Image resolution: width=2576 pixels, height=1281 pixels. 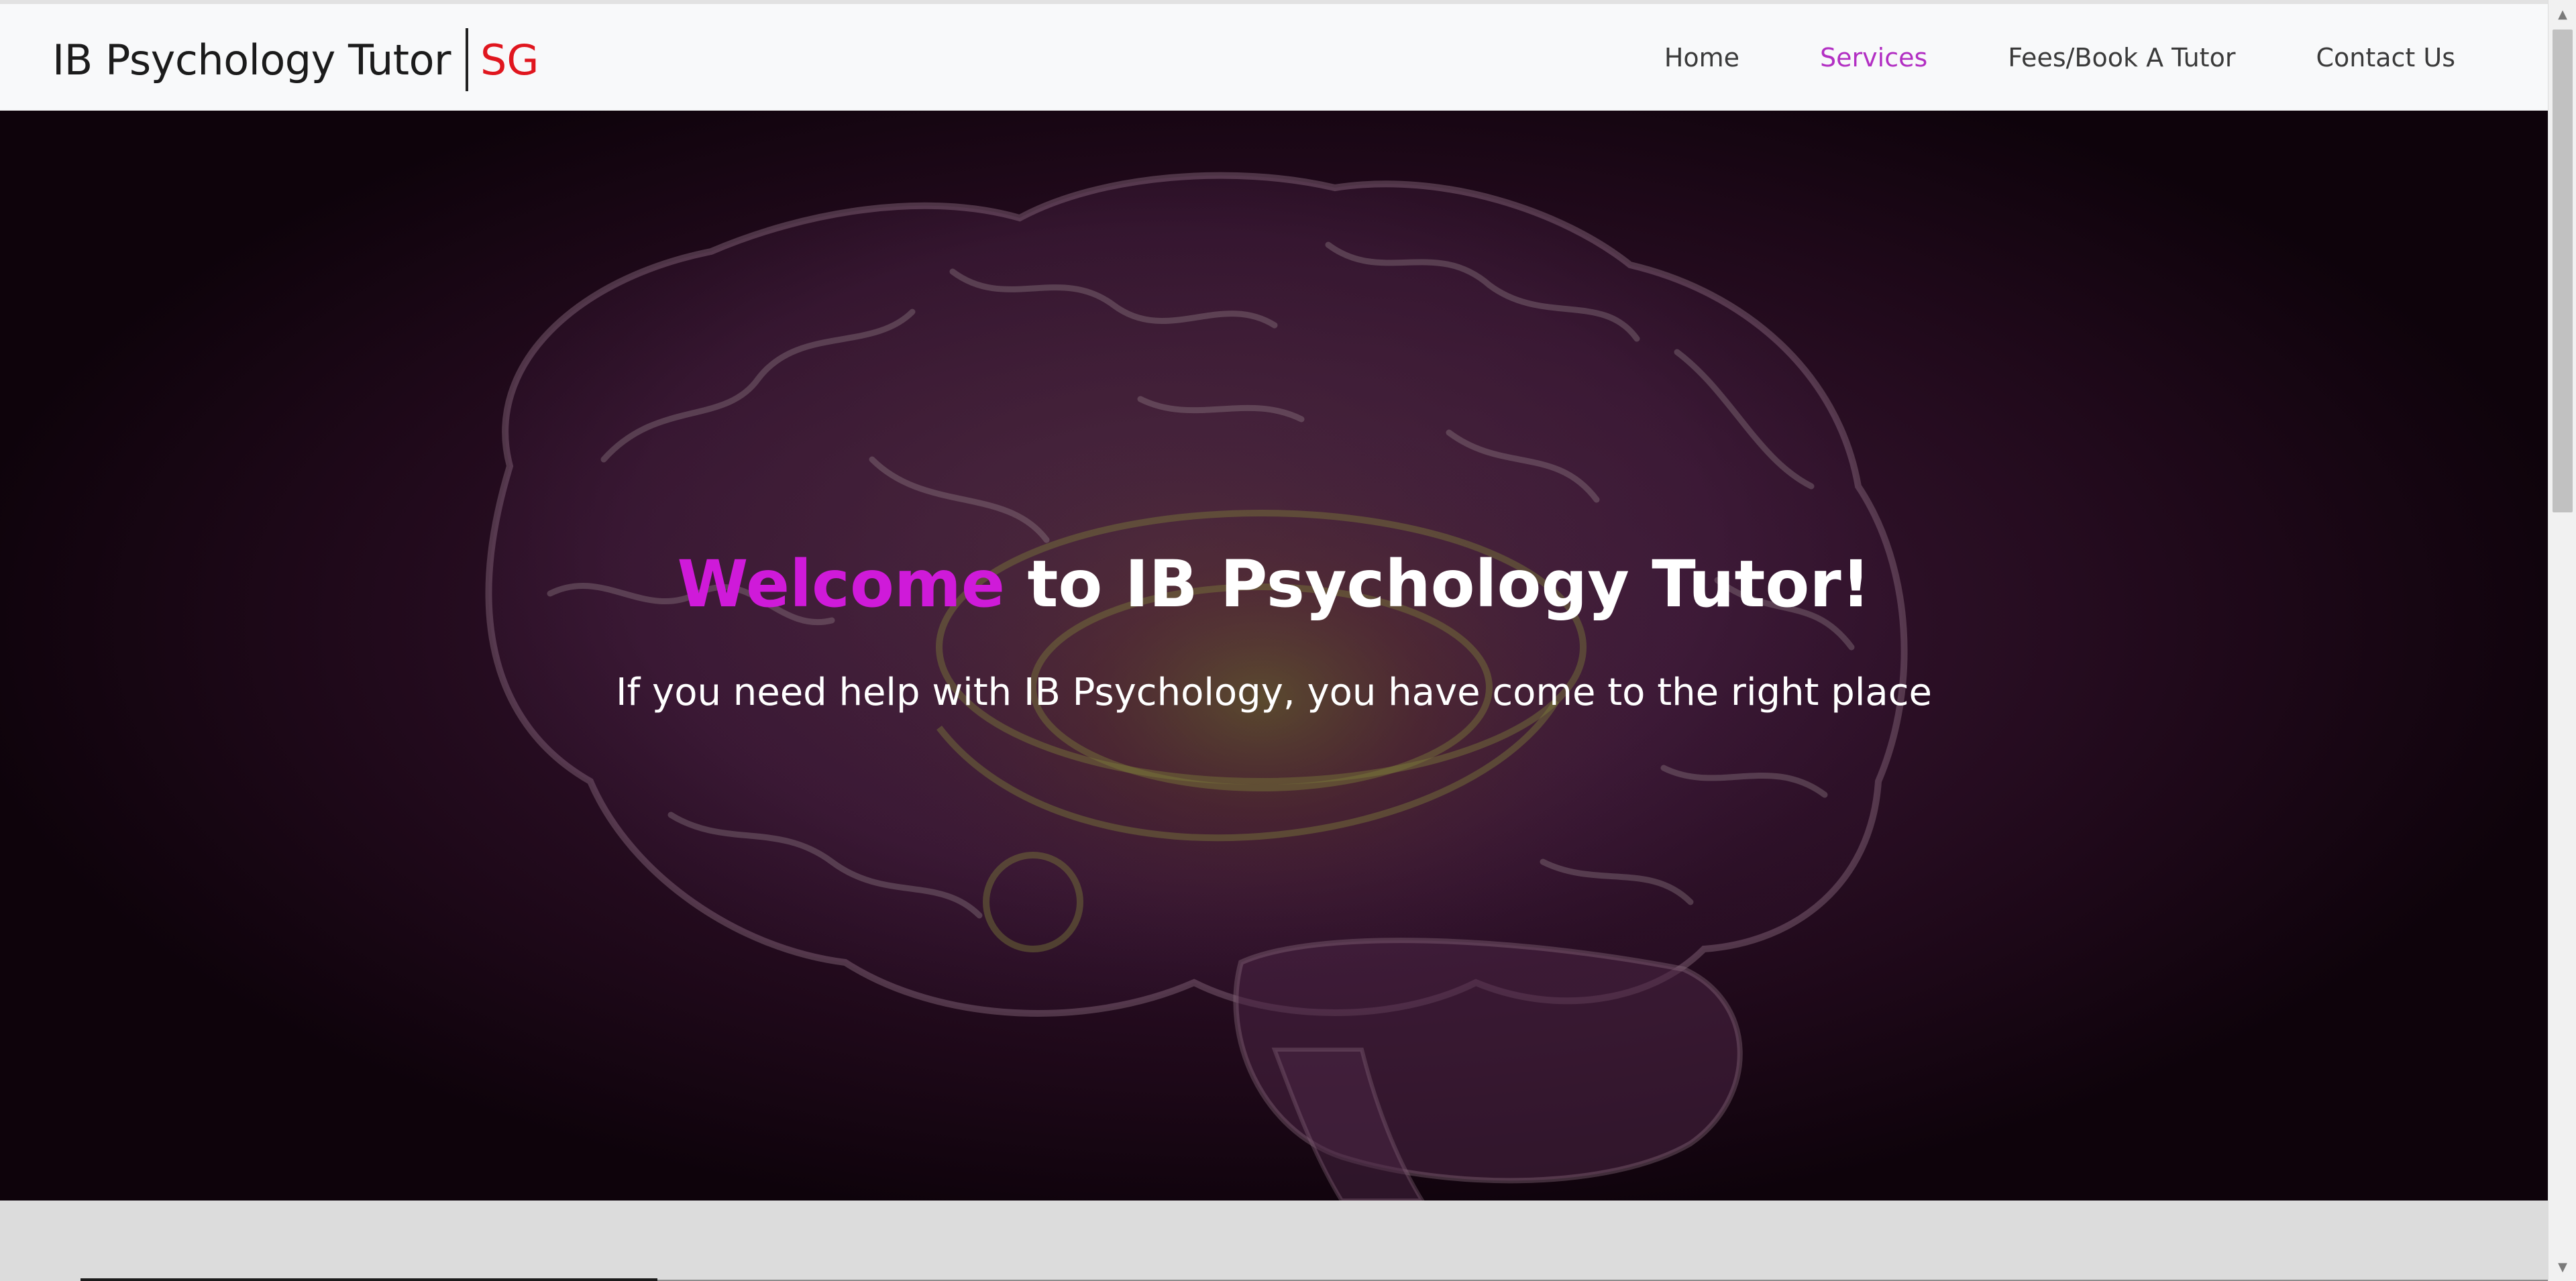 I want to click on hero-title-rest: to IB Psychology Tutor!, so click(x=1438, y=584).